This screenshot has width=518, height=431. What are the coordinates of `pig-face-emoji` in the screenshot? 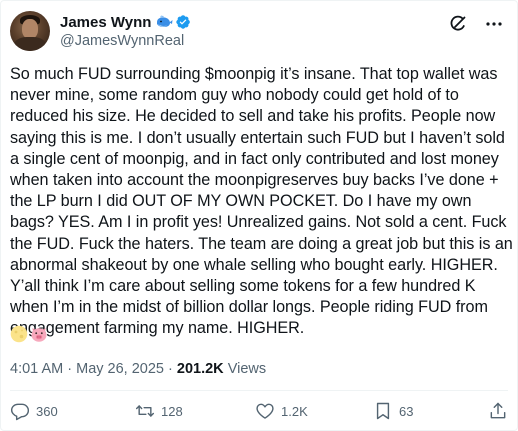 It's located at (39, 334).